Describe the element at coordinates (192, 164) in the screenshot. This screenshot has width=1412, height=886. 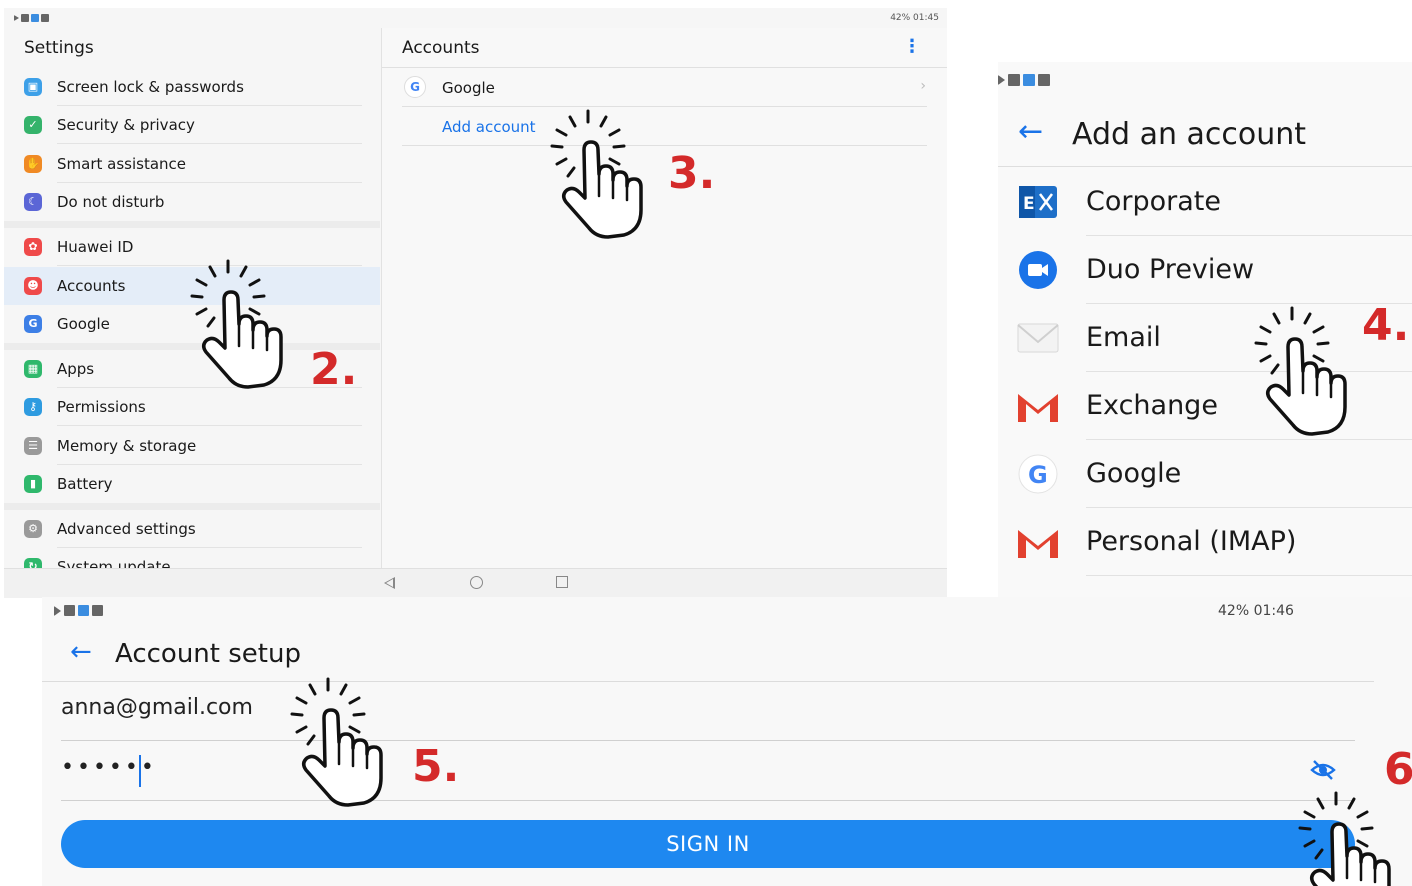
I see `settings-item-smart-assistance: ✋ Smart assistance` at that location.